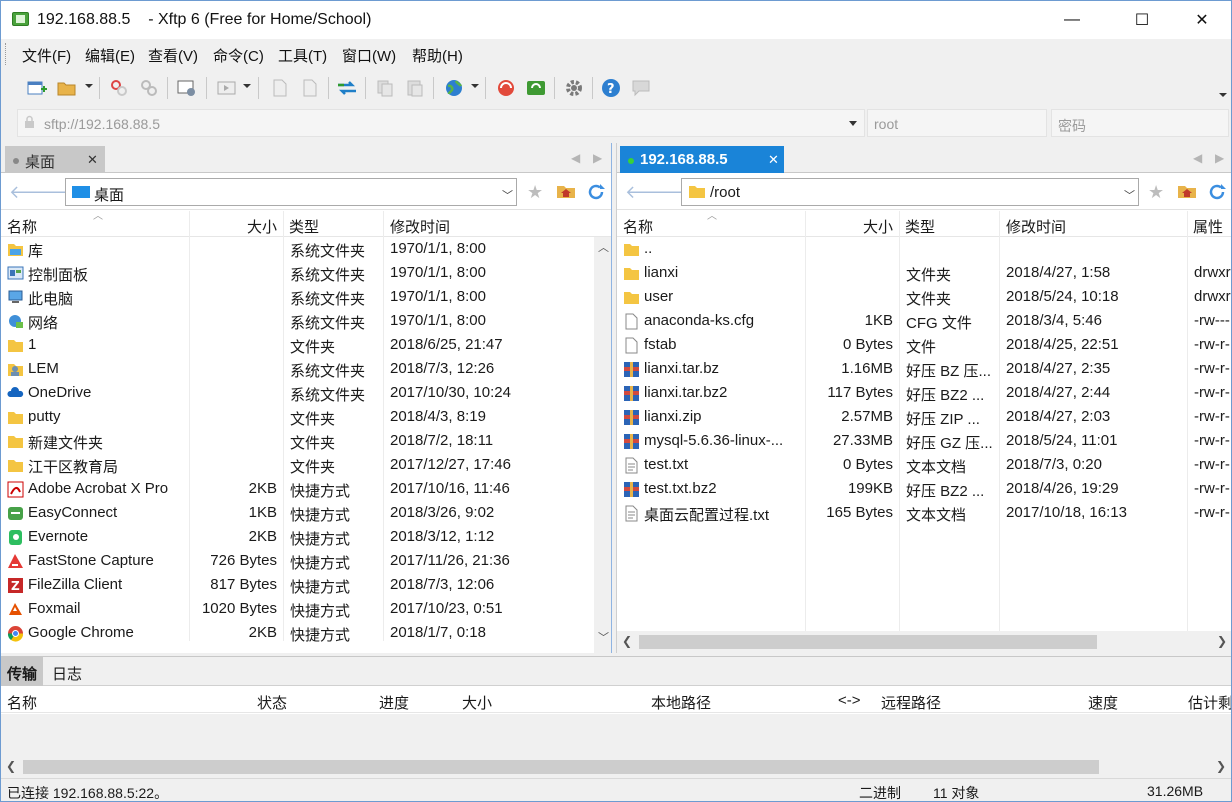 The image size is (1232, 802). Describe the element at coordinates (306, 609) in the screenshot. I see `file-row: Foxmail 1020 Bytes 快捷方式 2017/10/23, 0:51` at that location.